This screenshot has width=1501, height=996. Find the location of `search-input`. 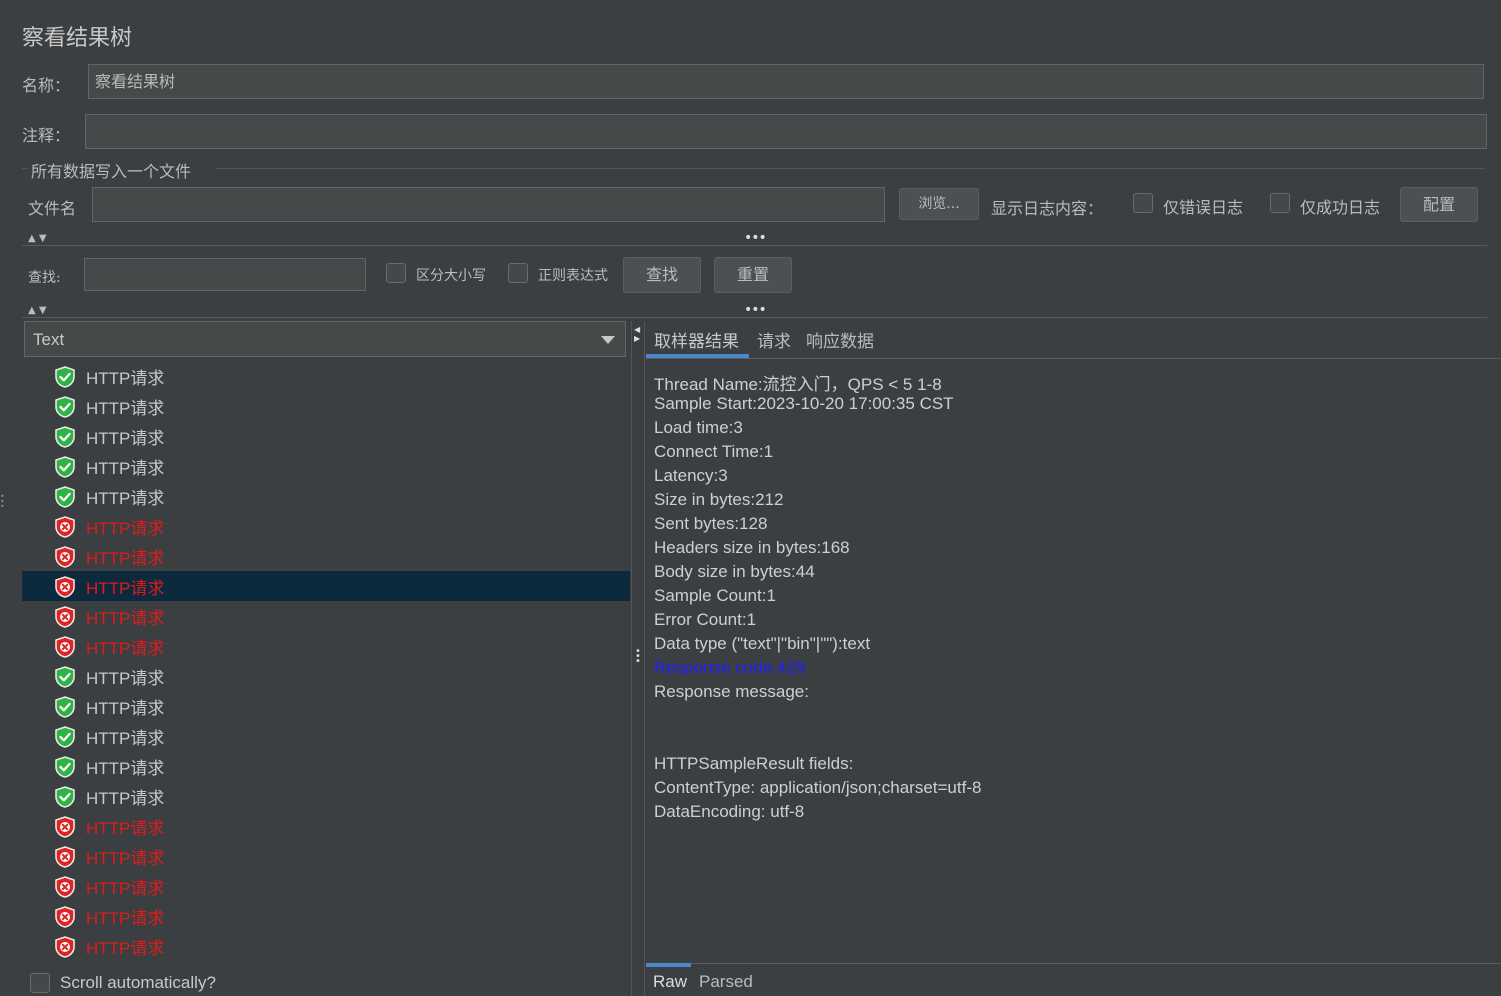

search-input is located at coordinates (225, 274).